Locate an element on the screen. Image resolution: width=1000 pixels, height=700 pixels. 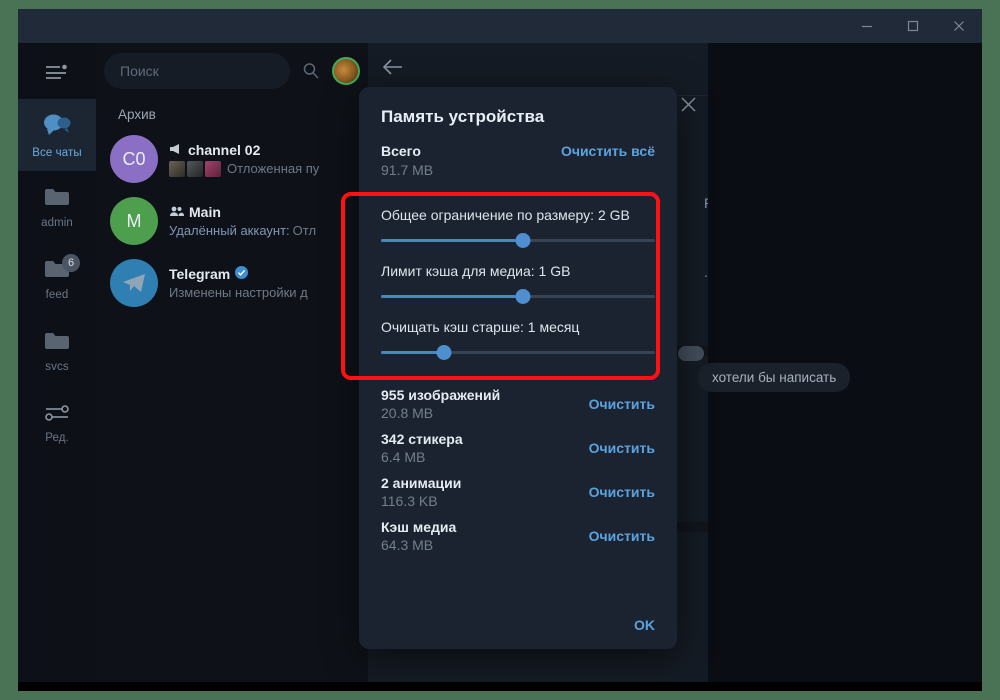
sidebar-item-label: Ред. is located at coordinates (57, 437).